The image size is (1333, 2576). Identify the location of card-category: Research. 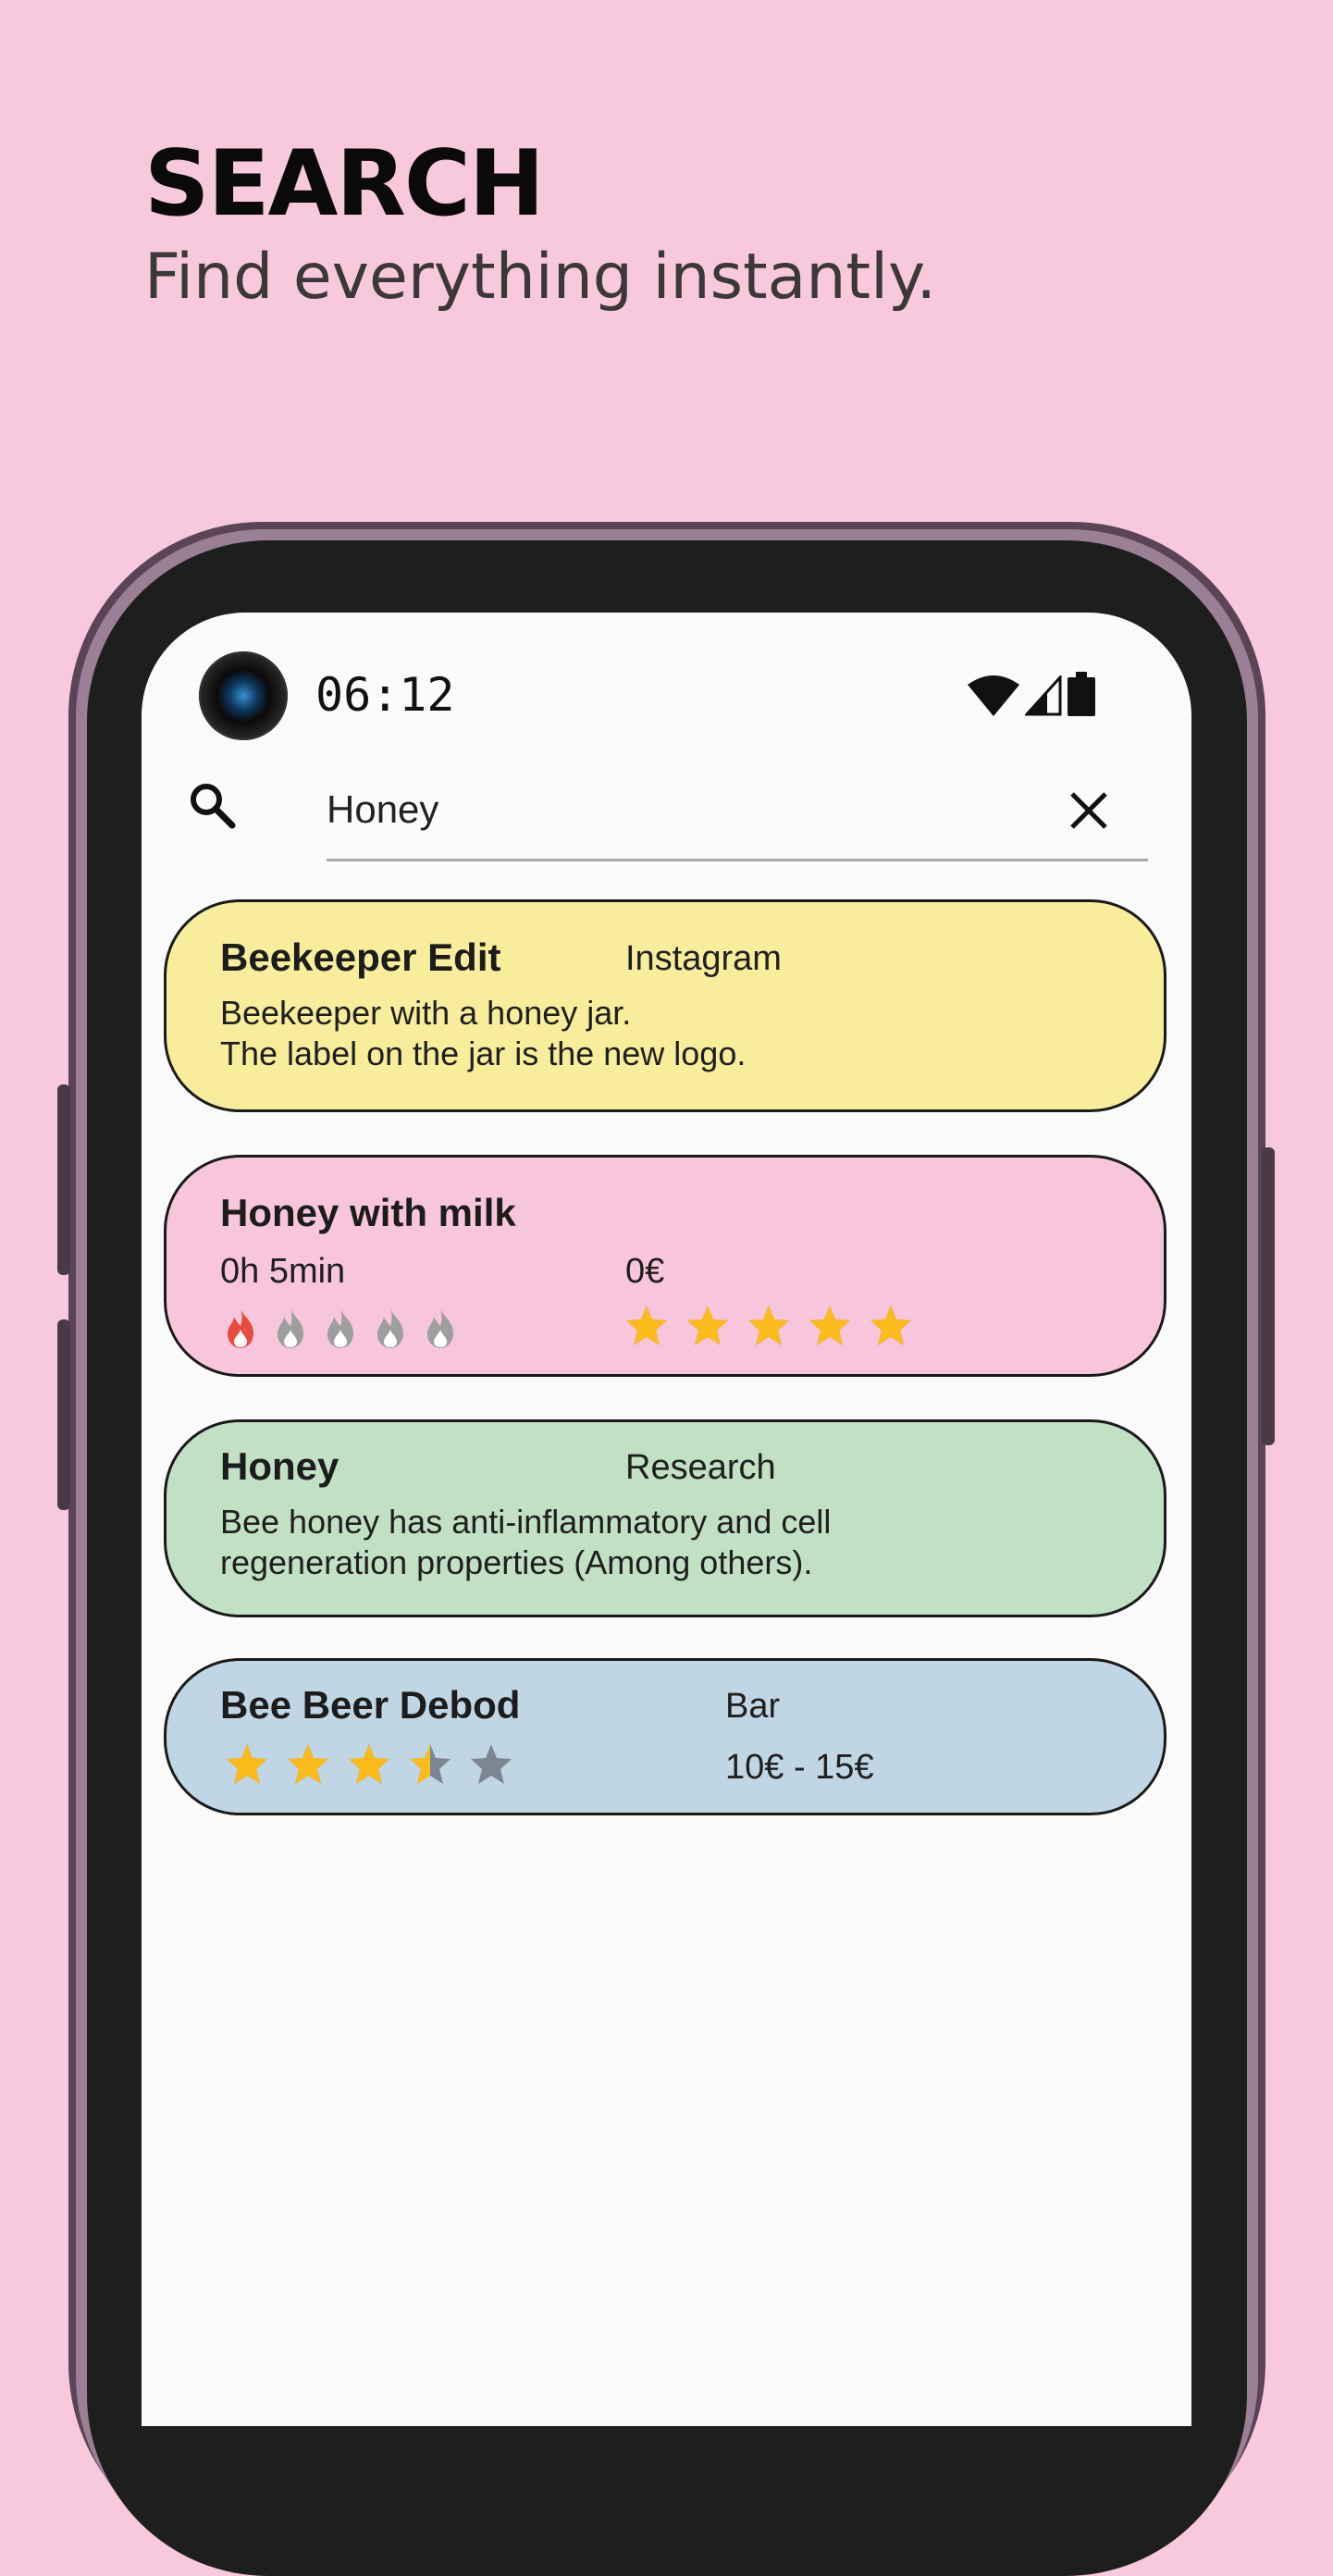
(700, 1467).